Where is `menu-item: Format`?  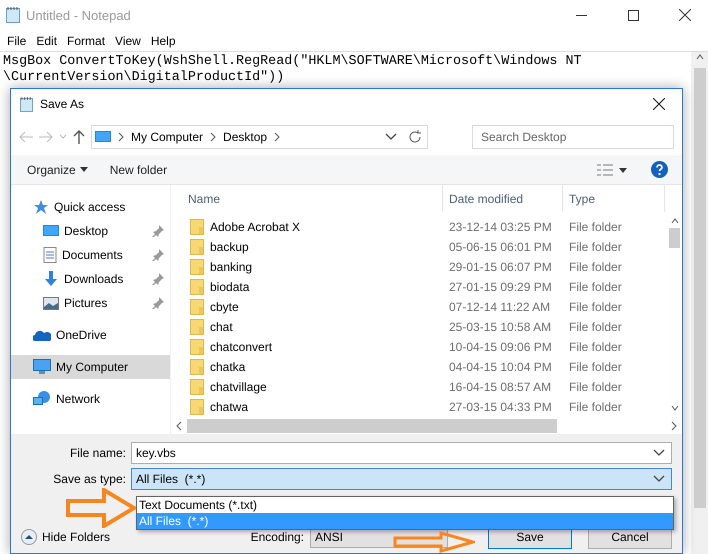
menu-item: Format is located at coordinates (86, 41).